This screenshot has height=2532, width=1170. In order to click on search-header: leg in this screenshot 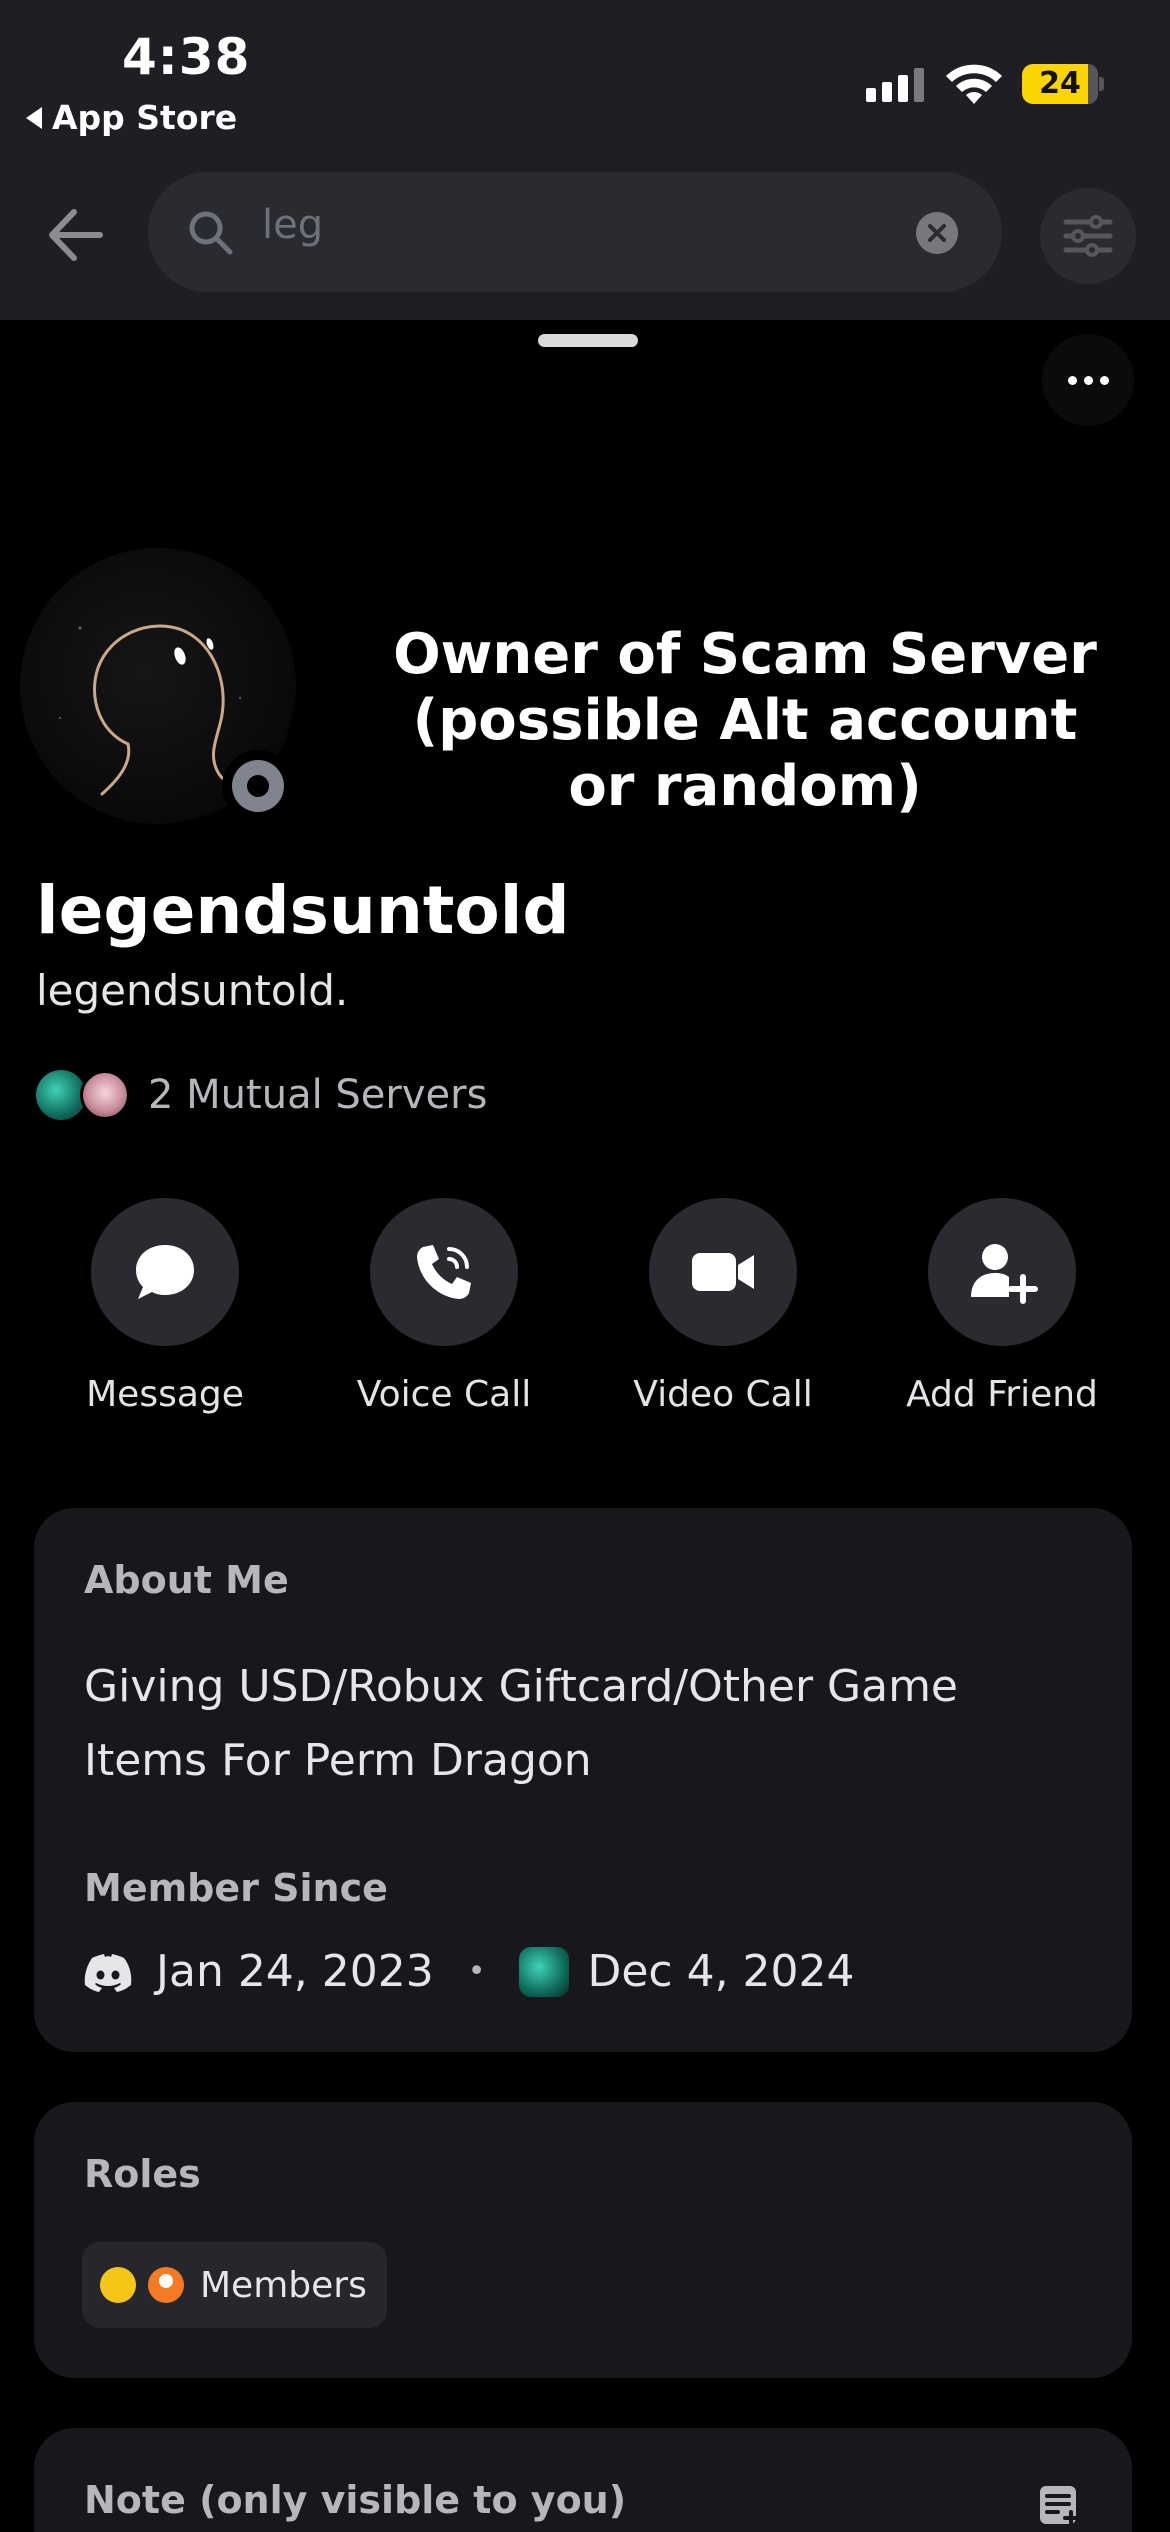, I will do `click(585, 240)`.